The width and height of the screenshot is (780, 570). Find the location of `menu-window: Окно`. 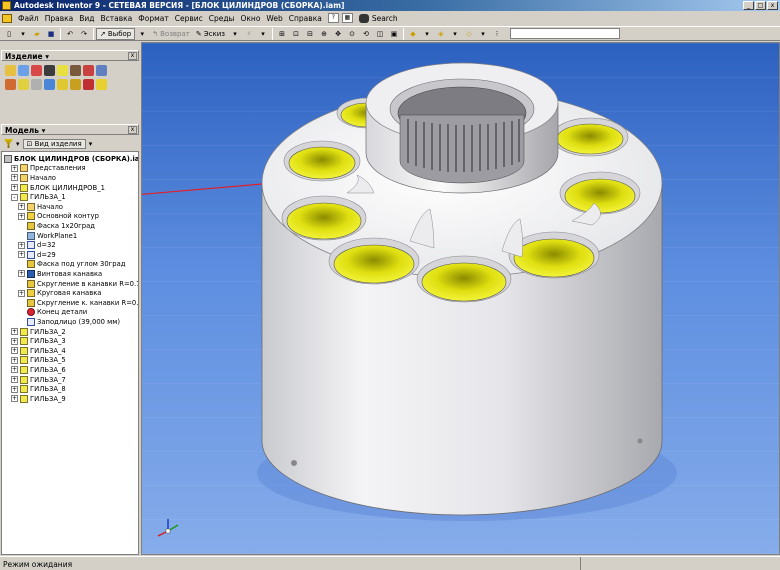

menu-window: Окно is located at coordinates (250, 18).